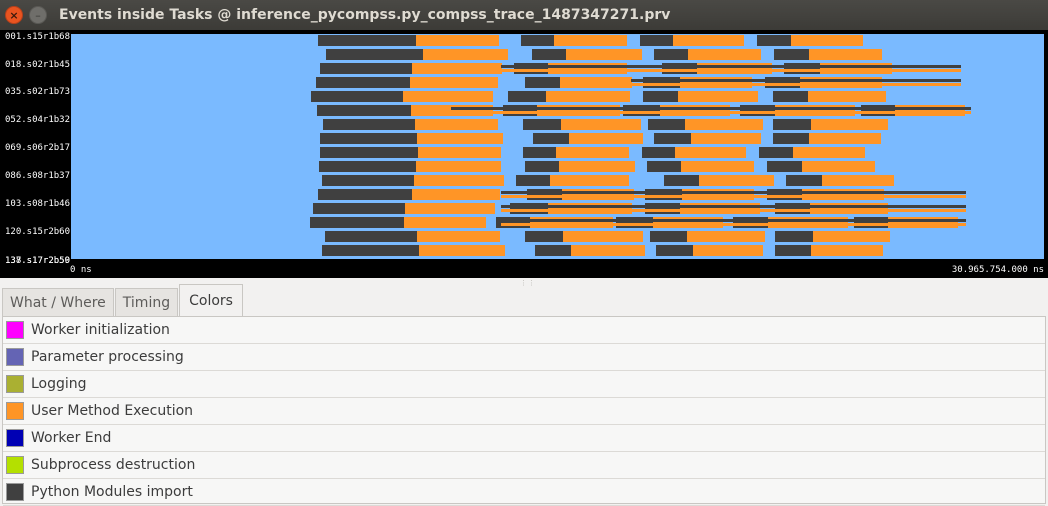 This screenshot has height=506, width=1048. I want to click on row-label: 001.s15r1b68, so click(38, 37).